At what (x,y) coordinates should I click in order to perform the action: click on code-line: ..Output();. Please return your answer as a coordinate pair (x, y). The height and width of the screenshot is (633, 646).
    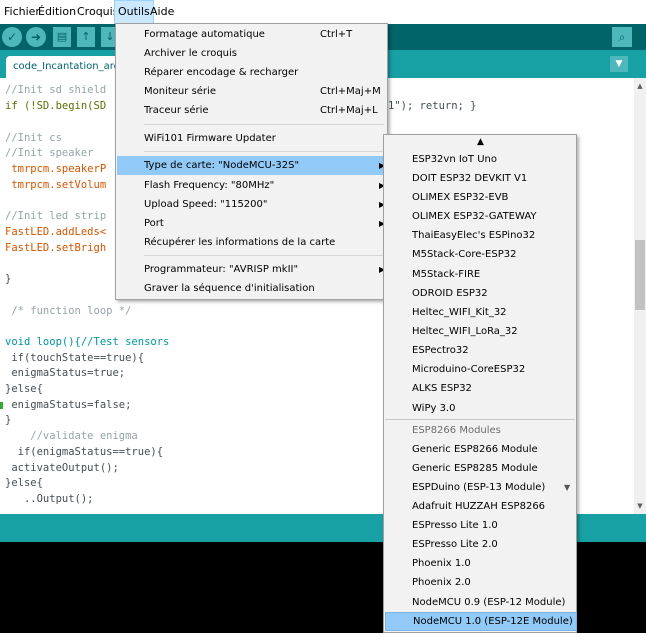
    Looking at the image, I should click on (49, 499).